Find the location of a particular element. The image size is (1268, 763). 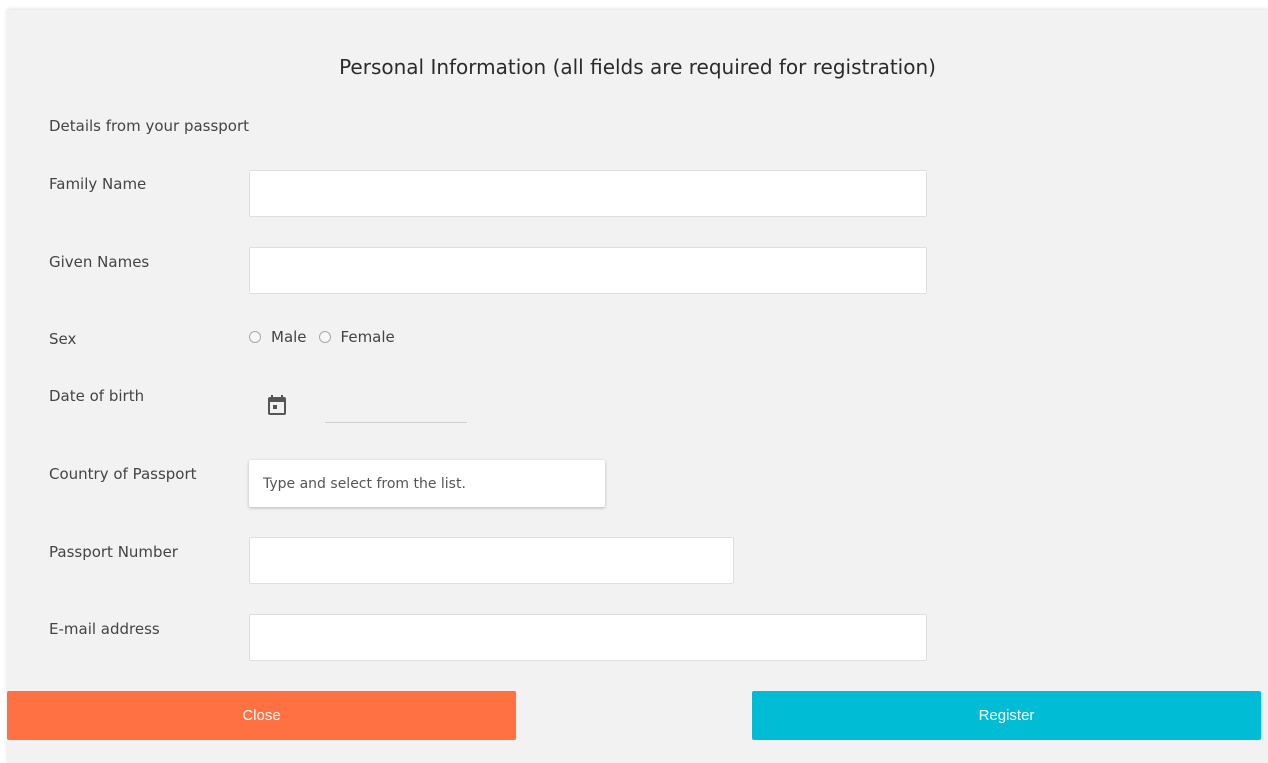

male-label: Male is located at coordinates (289, 337).